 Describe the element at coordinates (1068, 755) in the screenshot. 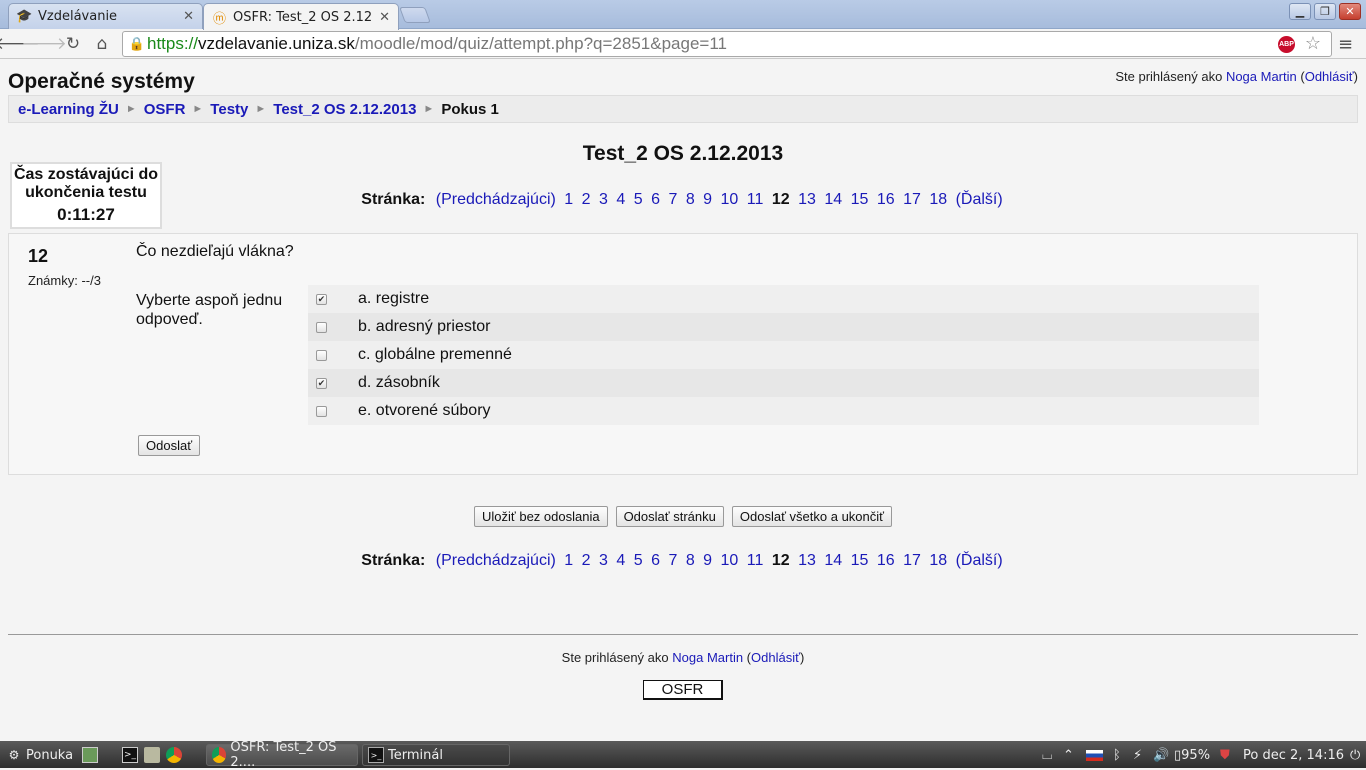

I see `tray-expand-icon: ⌃` at that location.